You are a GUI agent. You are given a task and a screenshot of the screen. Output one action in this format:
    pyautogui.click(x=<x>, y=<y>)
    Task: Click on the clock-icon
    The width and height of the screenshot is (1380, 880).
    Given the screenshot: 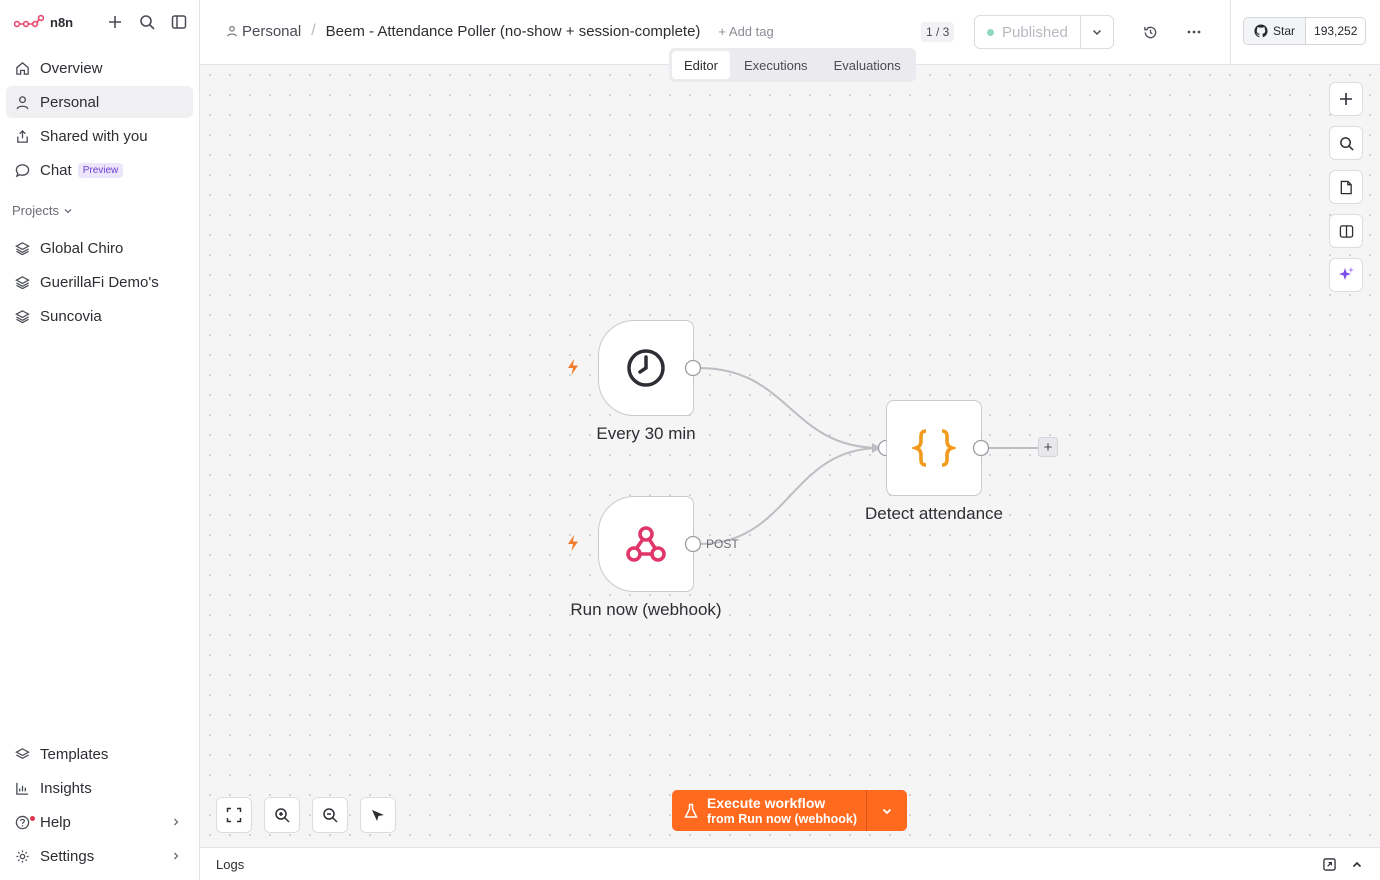 What is the action you would take?
    pyautogui.click(x=646, y=368)
    